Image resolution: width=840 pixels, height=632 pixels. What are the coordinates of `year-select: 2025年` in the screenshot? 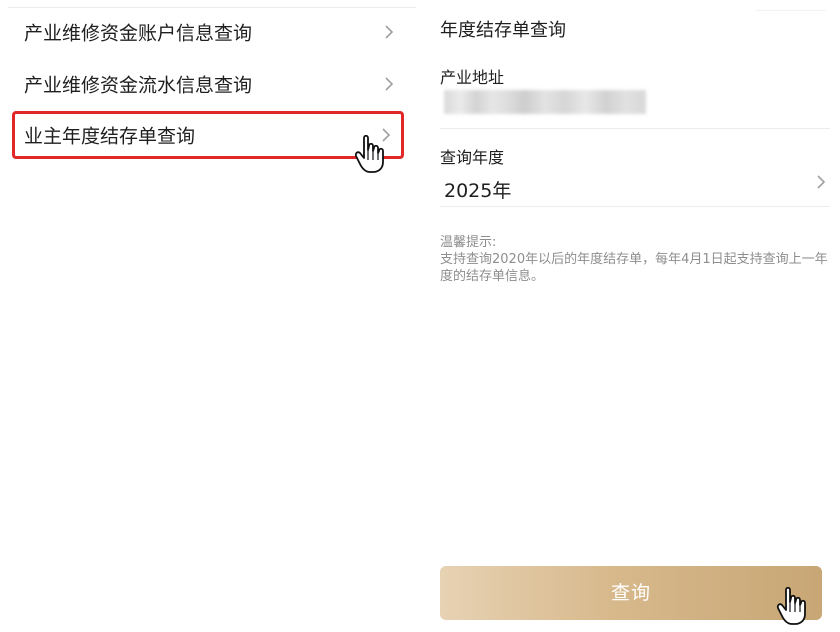 It's located at (477, 189).